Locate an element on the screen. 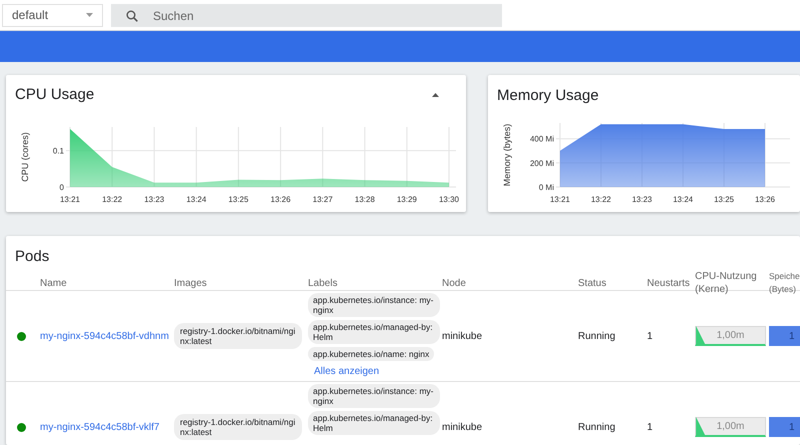 The image size is (800, 445). axis-title: CPU (cores) is located at coordinates (25, 157).